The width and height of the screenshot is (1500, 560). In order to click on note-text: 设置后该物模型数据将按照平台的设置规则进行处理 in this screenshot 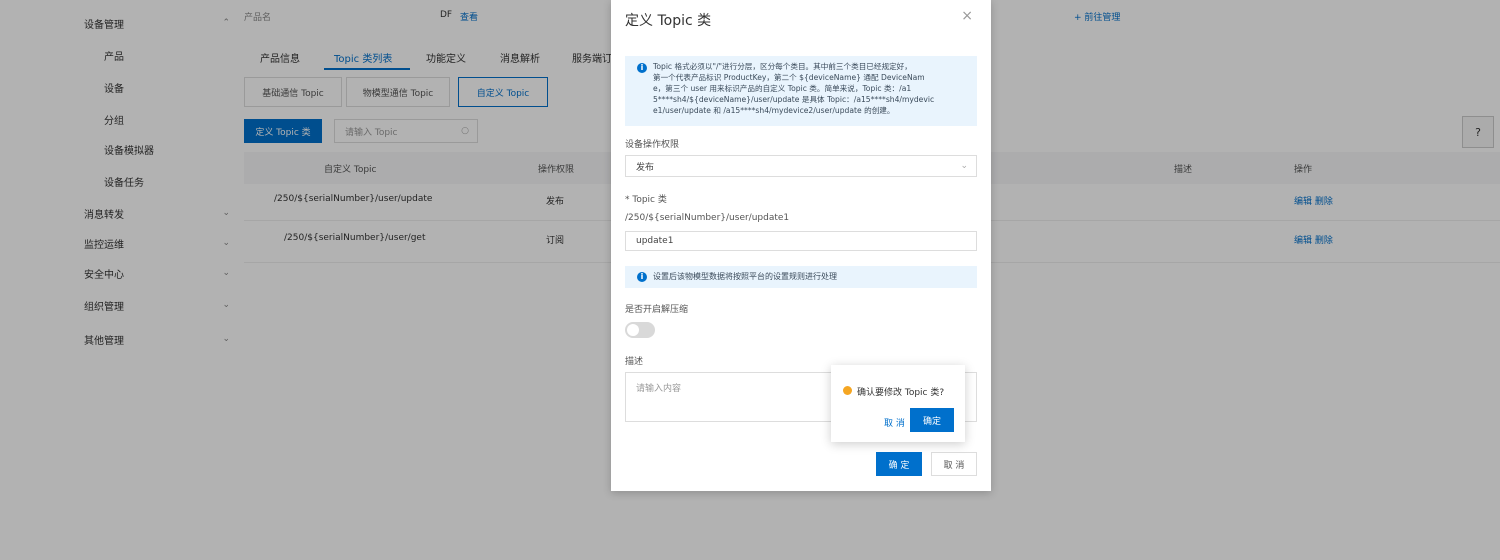, I will do `click(745, 276)`.